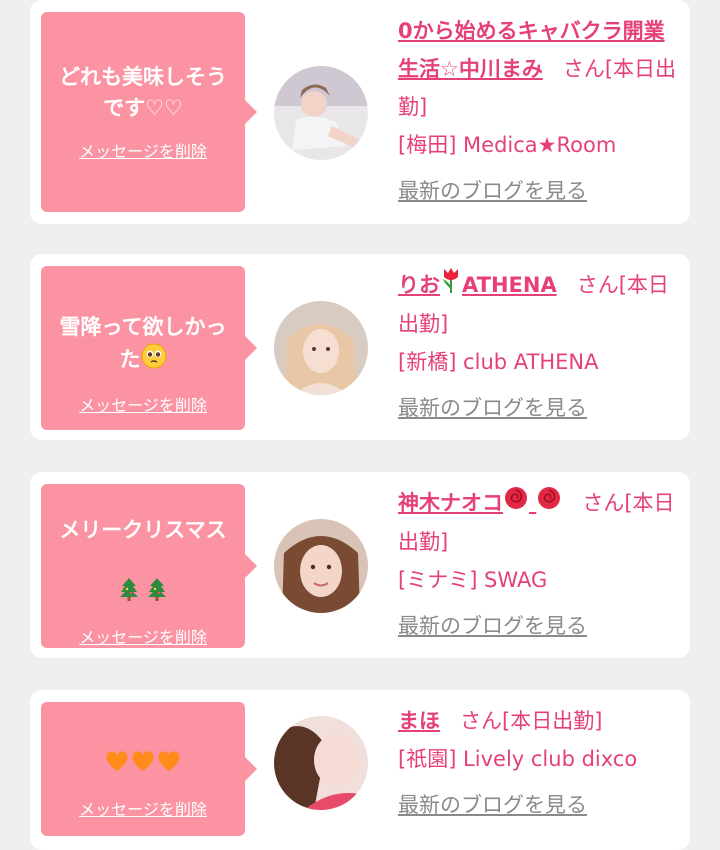 Image resolution: width=720 pixels, height=850 pixels. What do you see at coordinates (419, 721) in the screenshot?
I see `cast-name-link: まほ` at bounding box center [419, 721].